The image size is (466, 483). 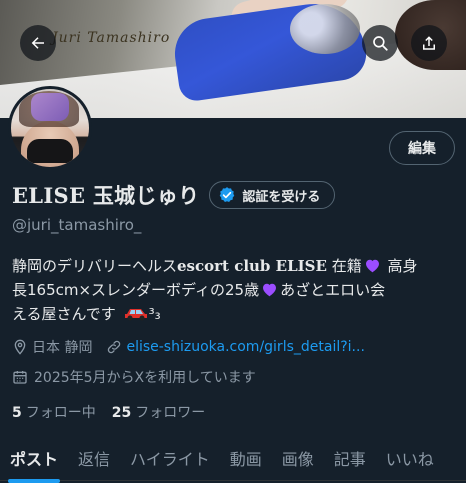 What do you see at coordinates (145, 378) in the screenshot?
I see `joined-date-text: 2025年5月からXを利用しています` at bounding box center [145, 378].